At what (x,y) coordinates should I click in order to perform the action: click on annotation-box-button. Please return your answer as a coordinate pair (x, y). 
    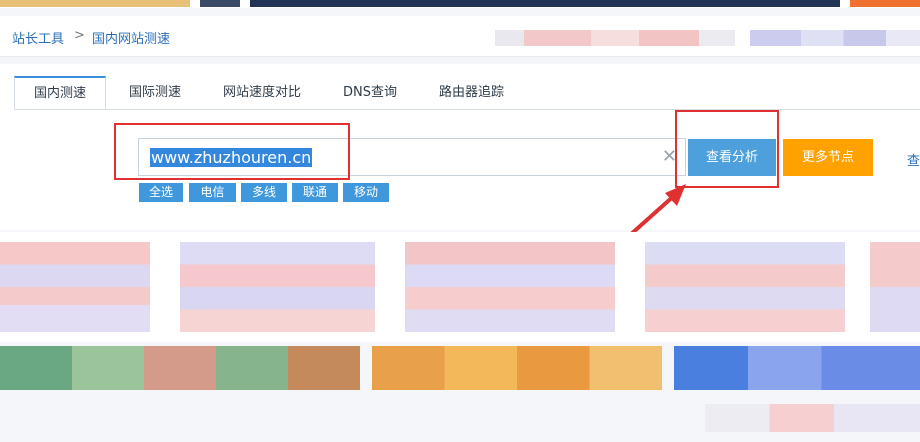
    Looking at the image, I should click on (727, 149).